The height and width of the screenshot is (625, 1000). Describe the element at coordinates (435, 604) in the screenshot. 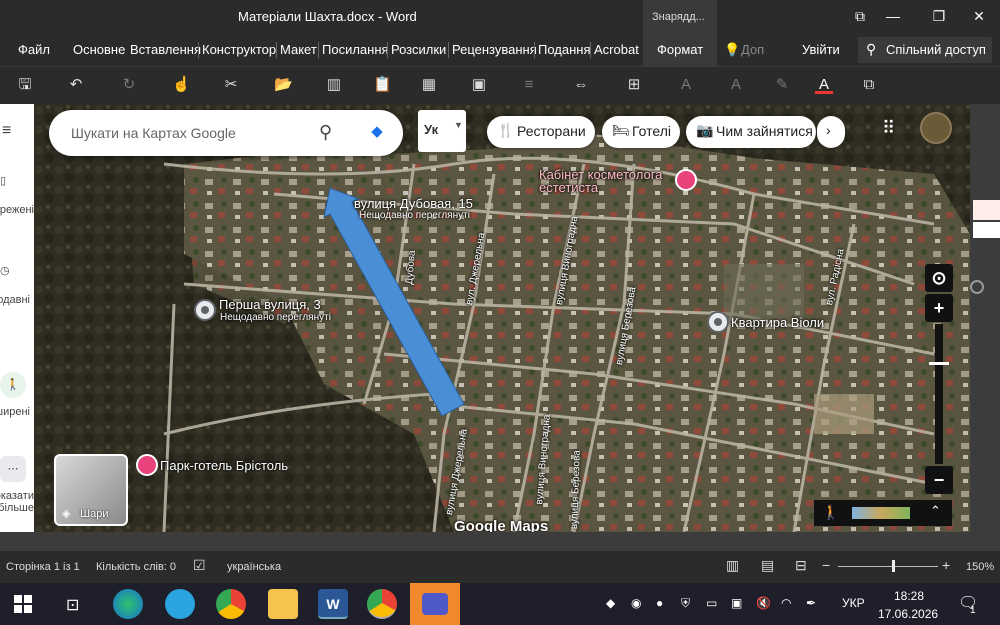

I see `teams-icon` at that location.